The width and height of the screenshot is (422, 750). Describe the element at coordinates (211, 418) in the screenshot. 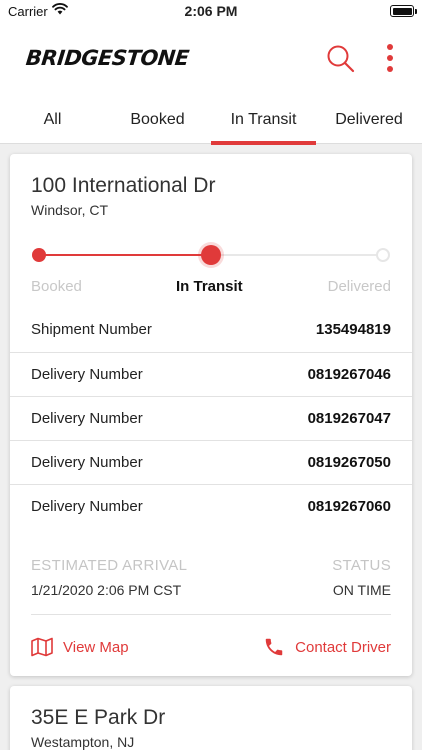

I see `delivery-number-row: Delivery Number 0819267047` at that location.